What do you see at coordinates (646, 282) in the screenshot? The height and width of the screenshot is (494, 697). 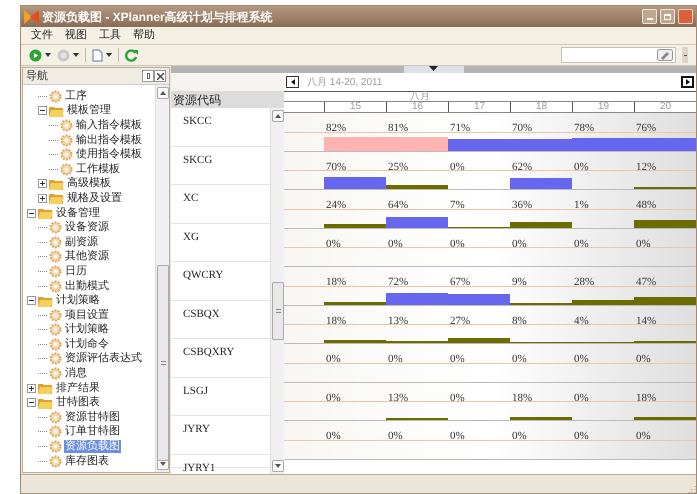 I see `load-percent: 47%` at bounding box center [646, 282].